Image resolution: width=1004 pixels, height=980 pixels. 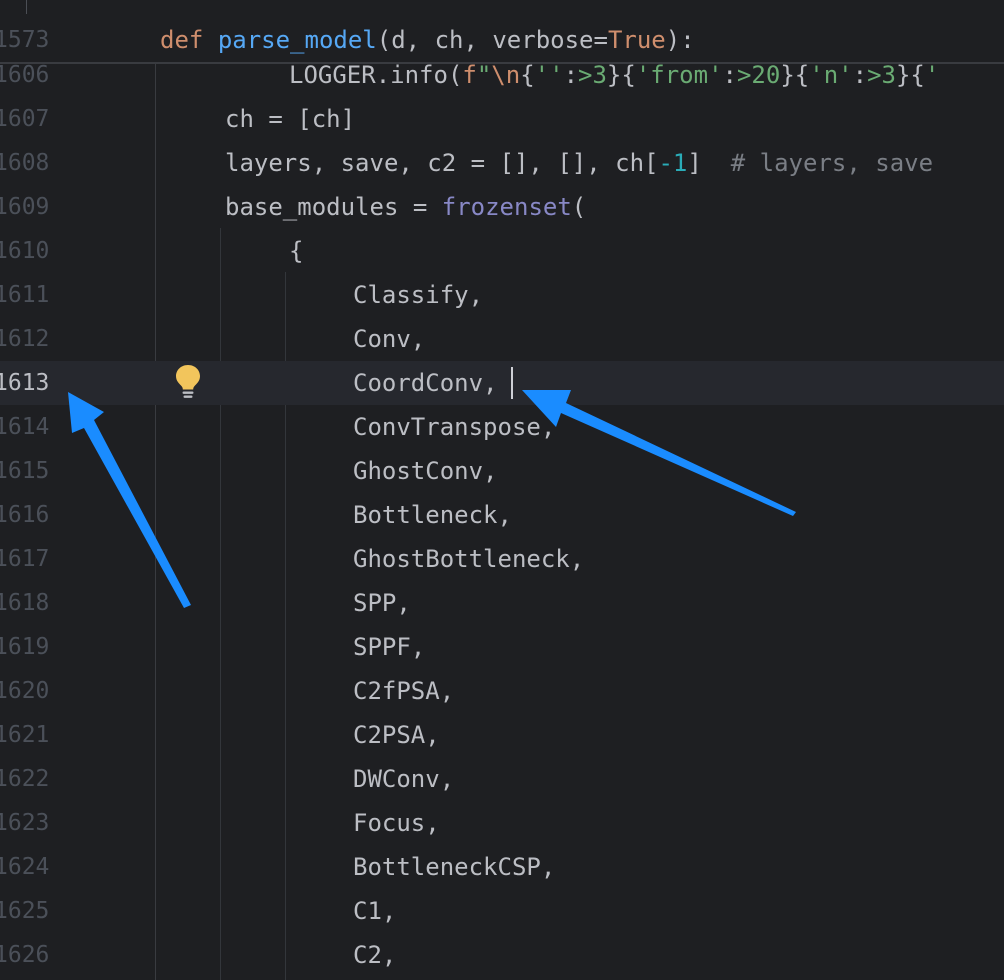 What do you see at coordinates (418, 295) in the screenshot?
I see `code-token: Classify,` at bounding box center [418, 295].